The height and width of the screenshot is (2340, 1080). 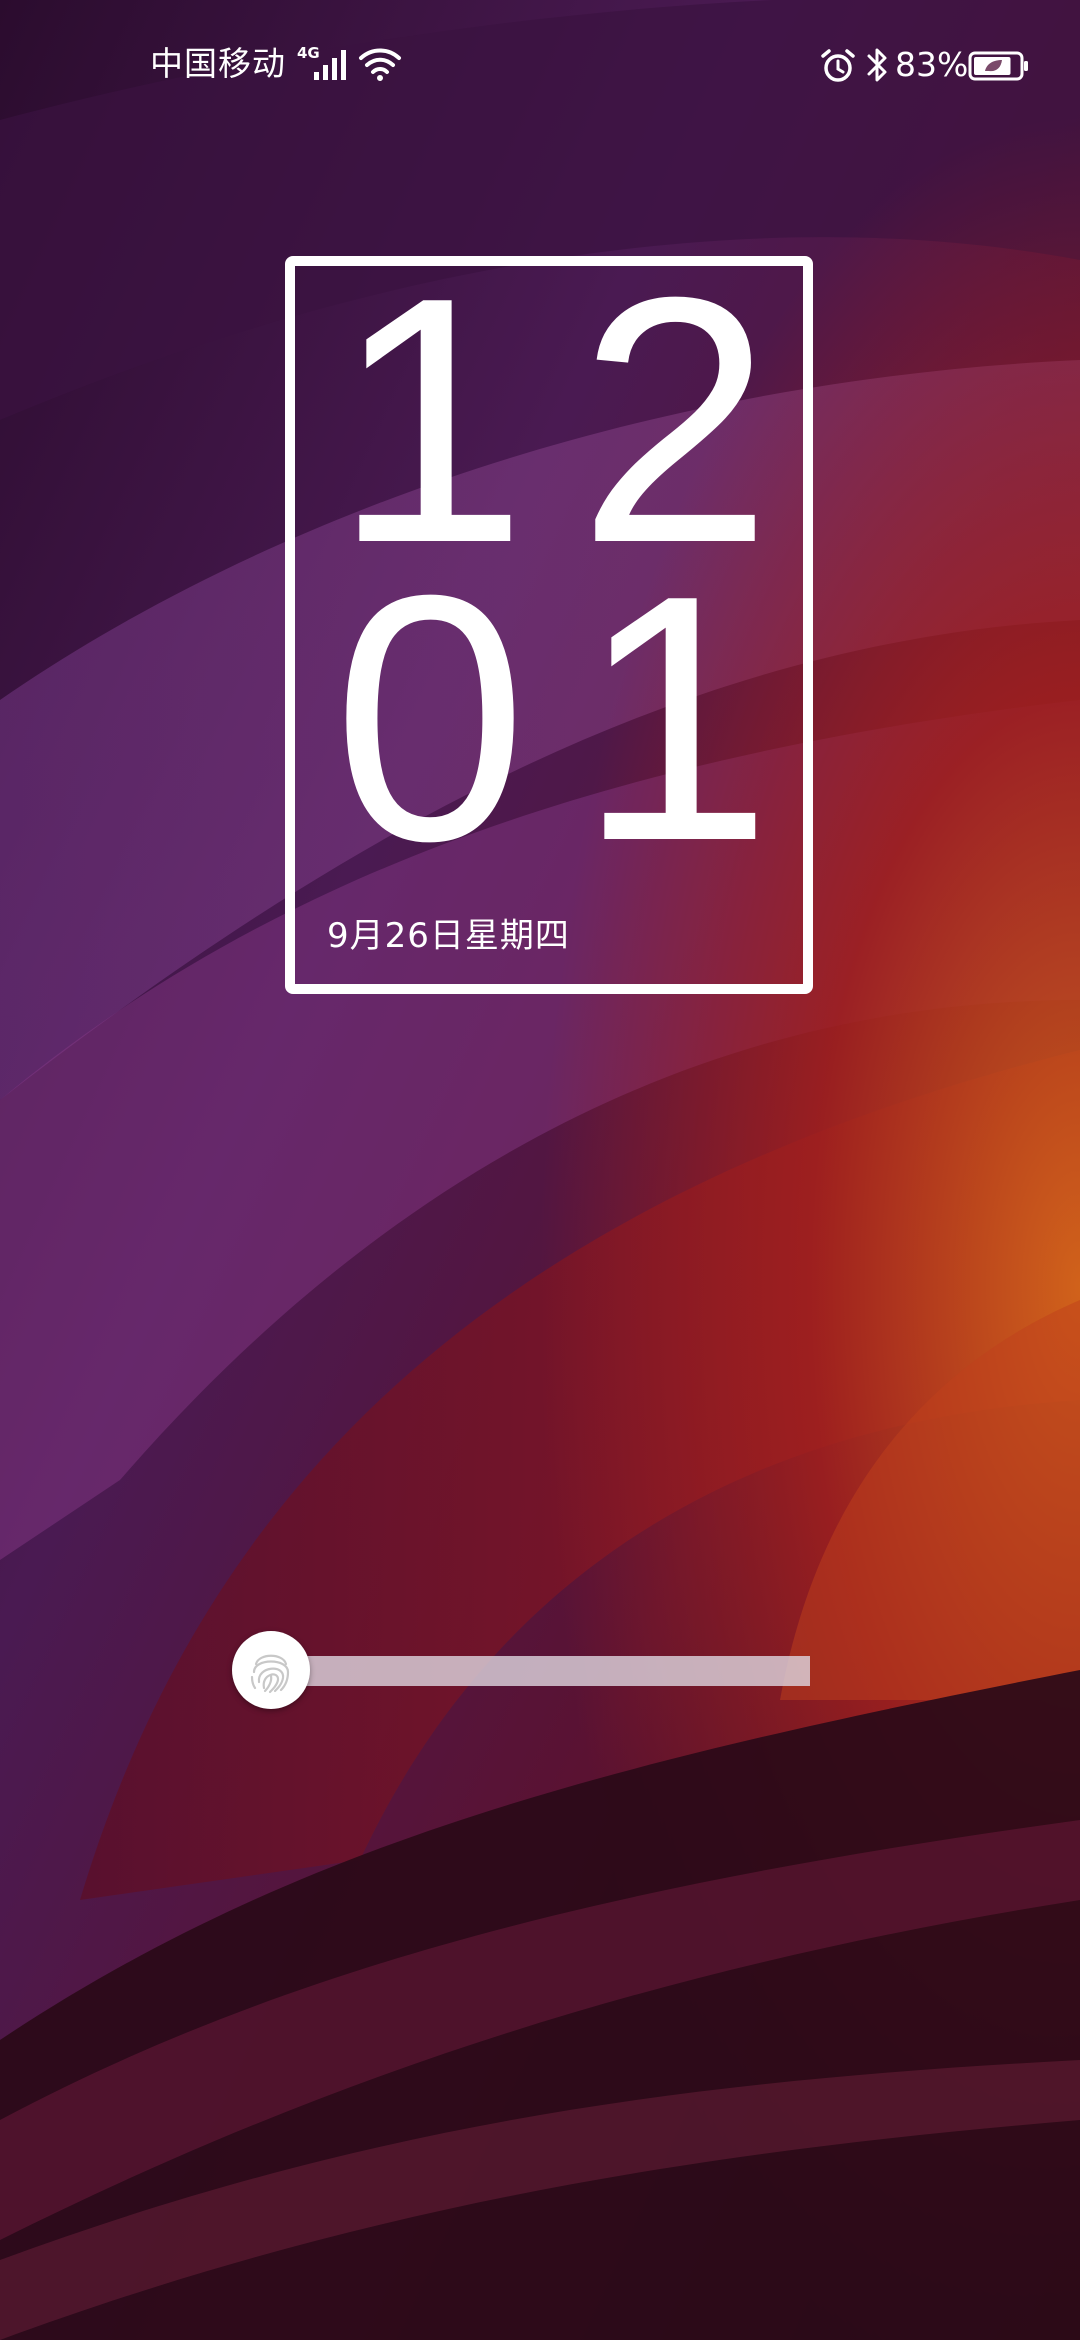 What do you see at coordinates (380, 66) in the screenshot?
I see `wifi-icon` at bounding box center [380, 66].